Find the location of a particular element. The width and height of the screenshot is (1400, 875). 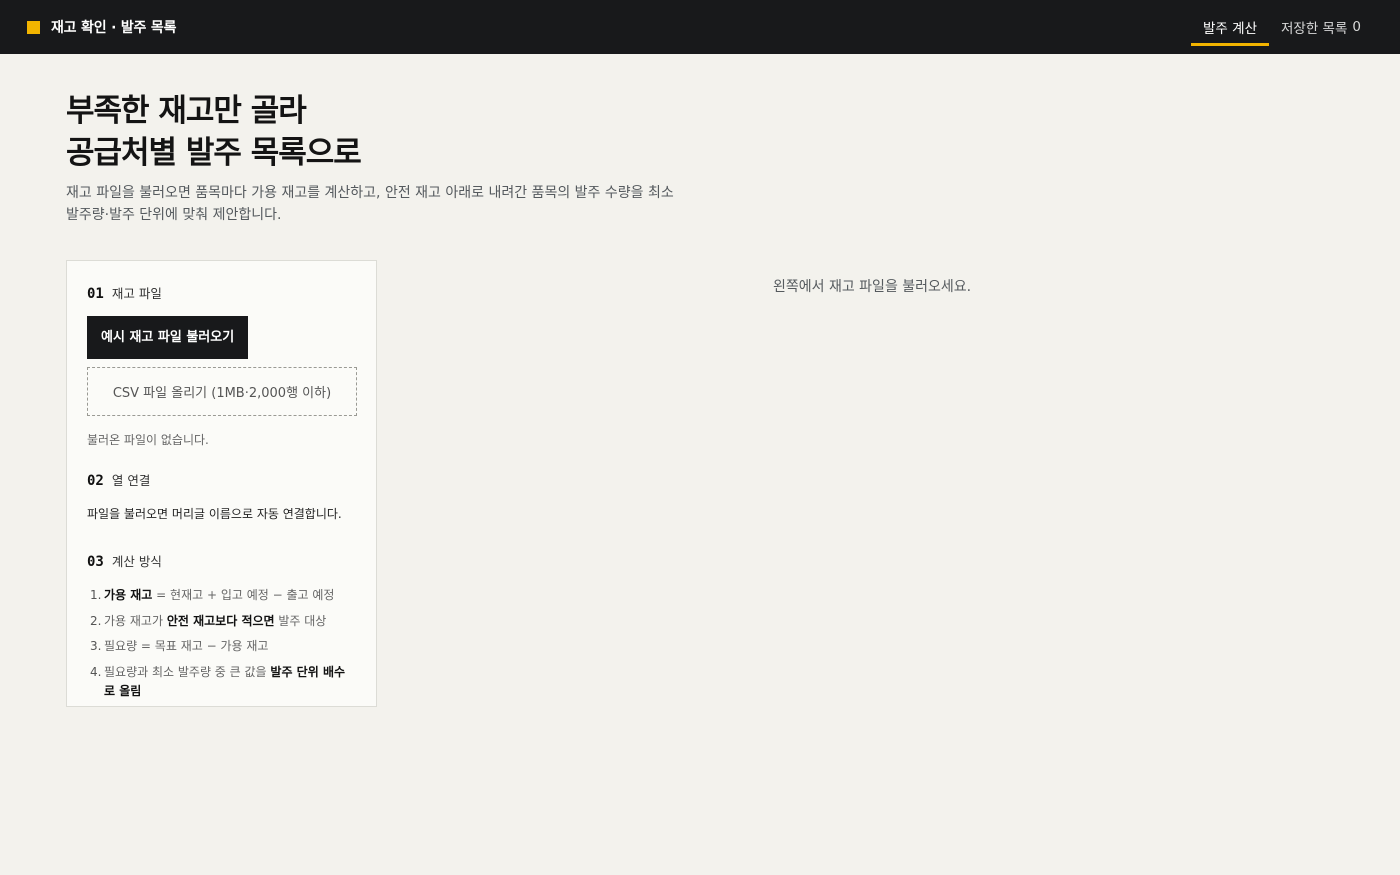

tab-saved-lists: 저장한 목록 0 is located at coordinates (1321, 27).